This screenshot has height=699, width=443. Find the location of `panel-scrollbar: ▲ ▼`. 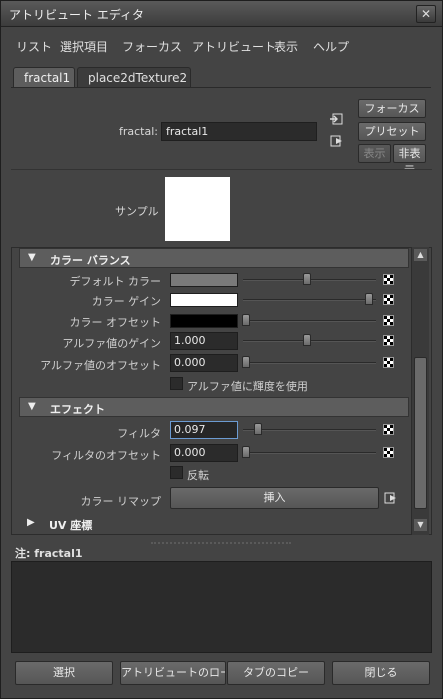

panel-scrollbar: ▲ ▼ is located at coordinates (420, 391).